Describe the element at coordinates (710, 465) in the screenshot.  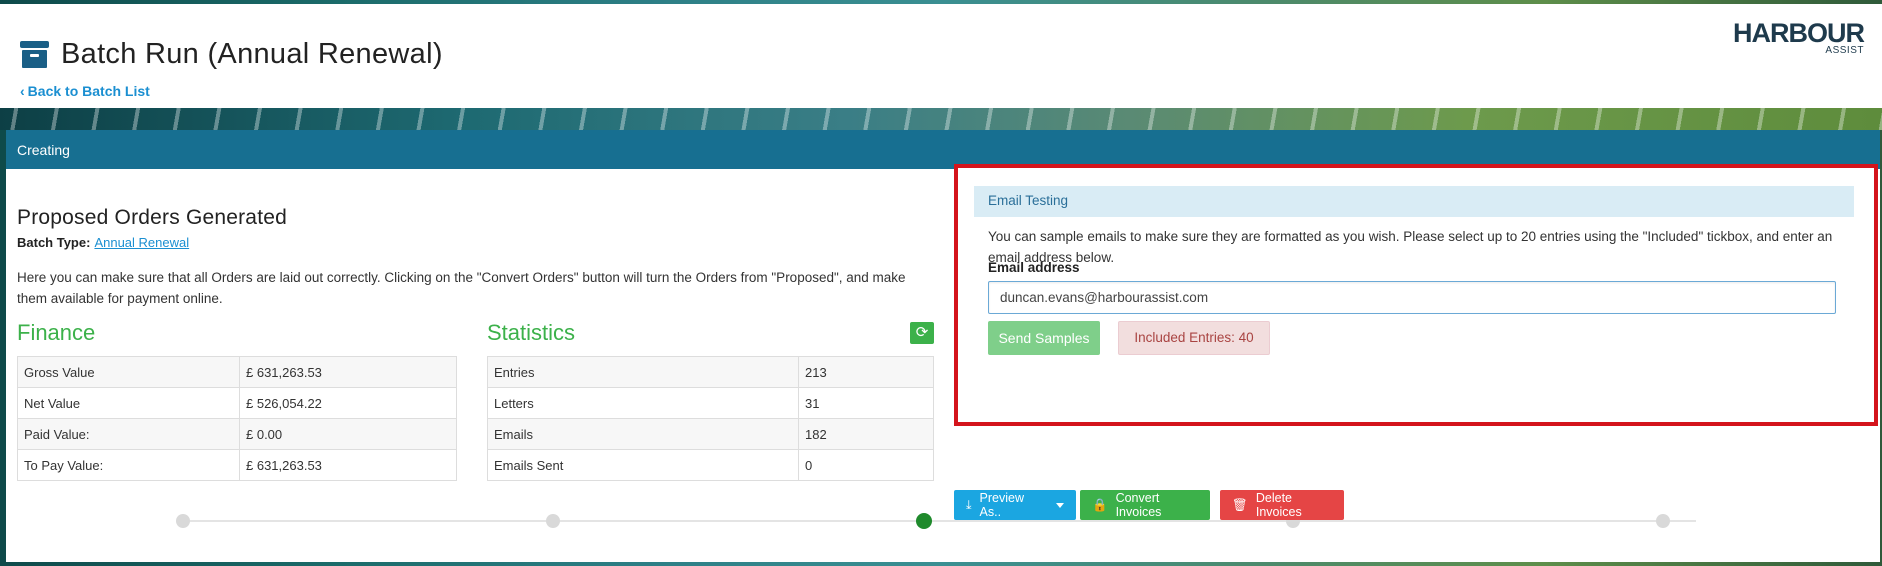
I see `table-row: Emails Sent 0` at that location.